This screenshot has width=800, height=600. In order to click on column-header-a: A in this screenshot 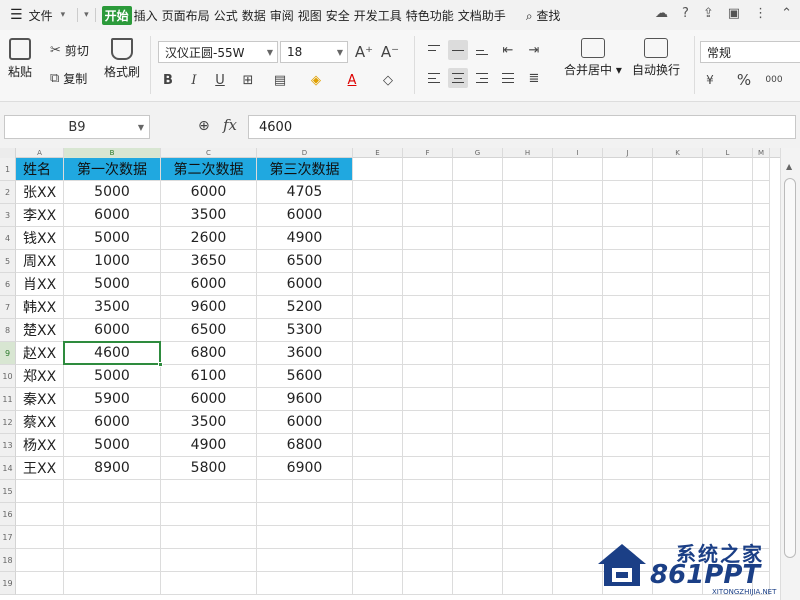, I will do `click(40, 153)`.